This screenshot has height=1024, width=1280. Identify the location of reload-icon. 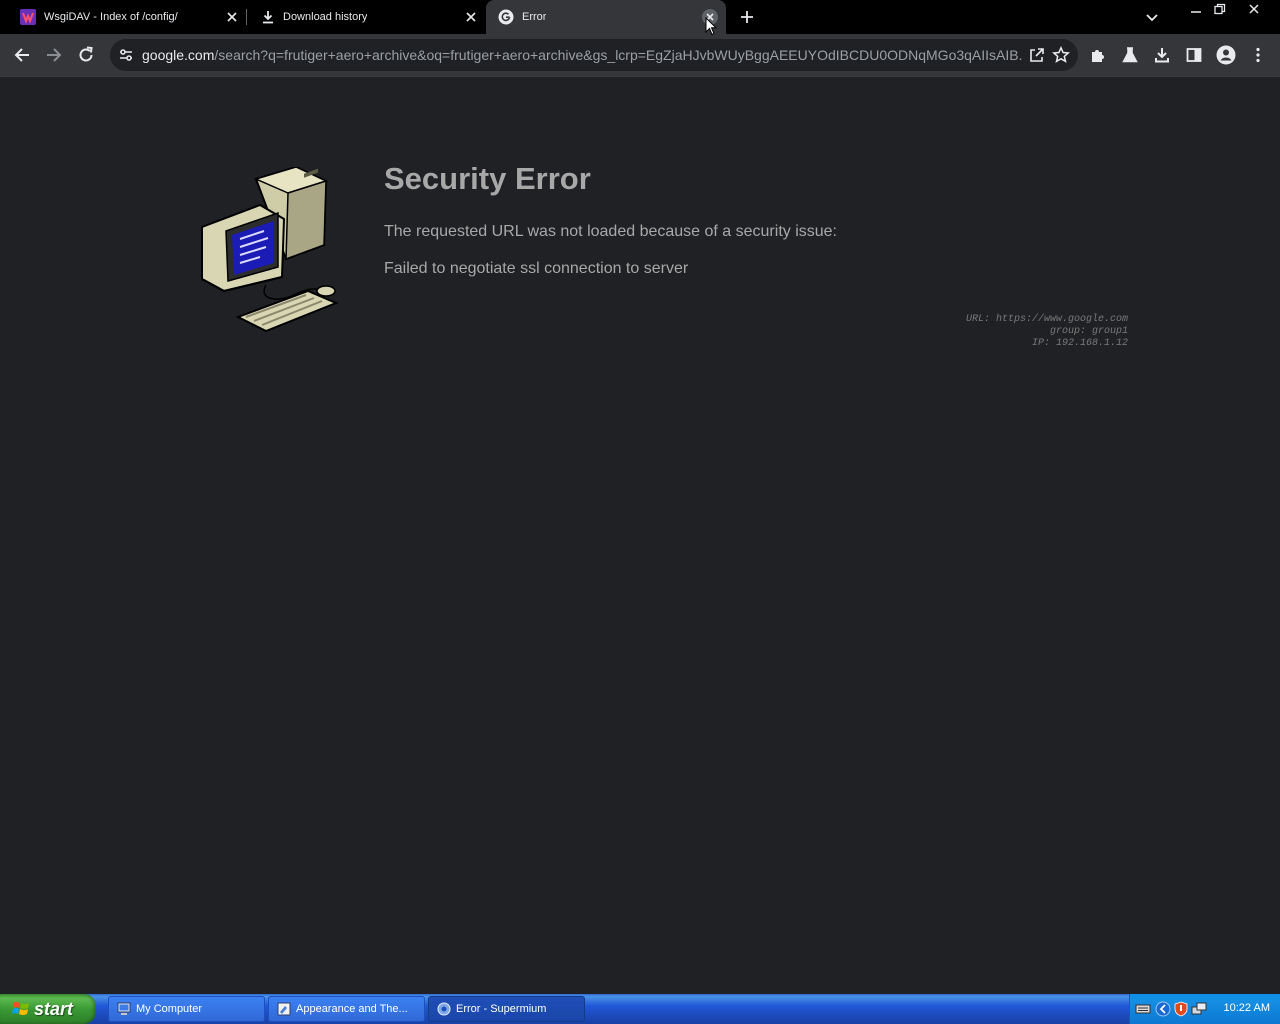
(86, 54).